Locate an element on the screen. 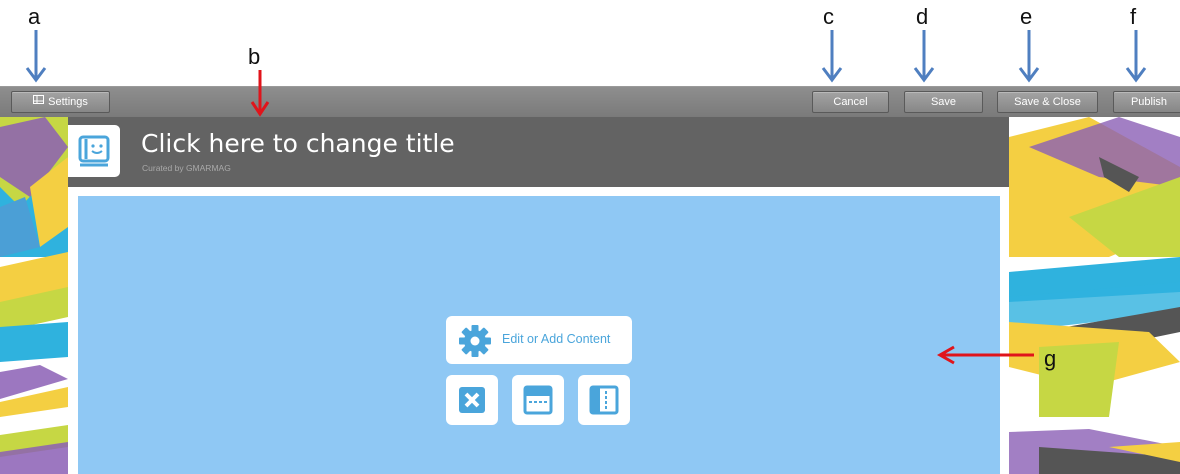 This screenshot has width=1180, height=474. left-background-art is located at coordinates (34, 295).